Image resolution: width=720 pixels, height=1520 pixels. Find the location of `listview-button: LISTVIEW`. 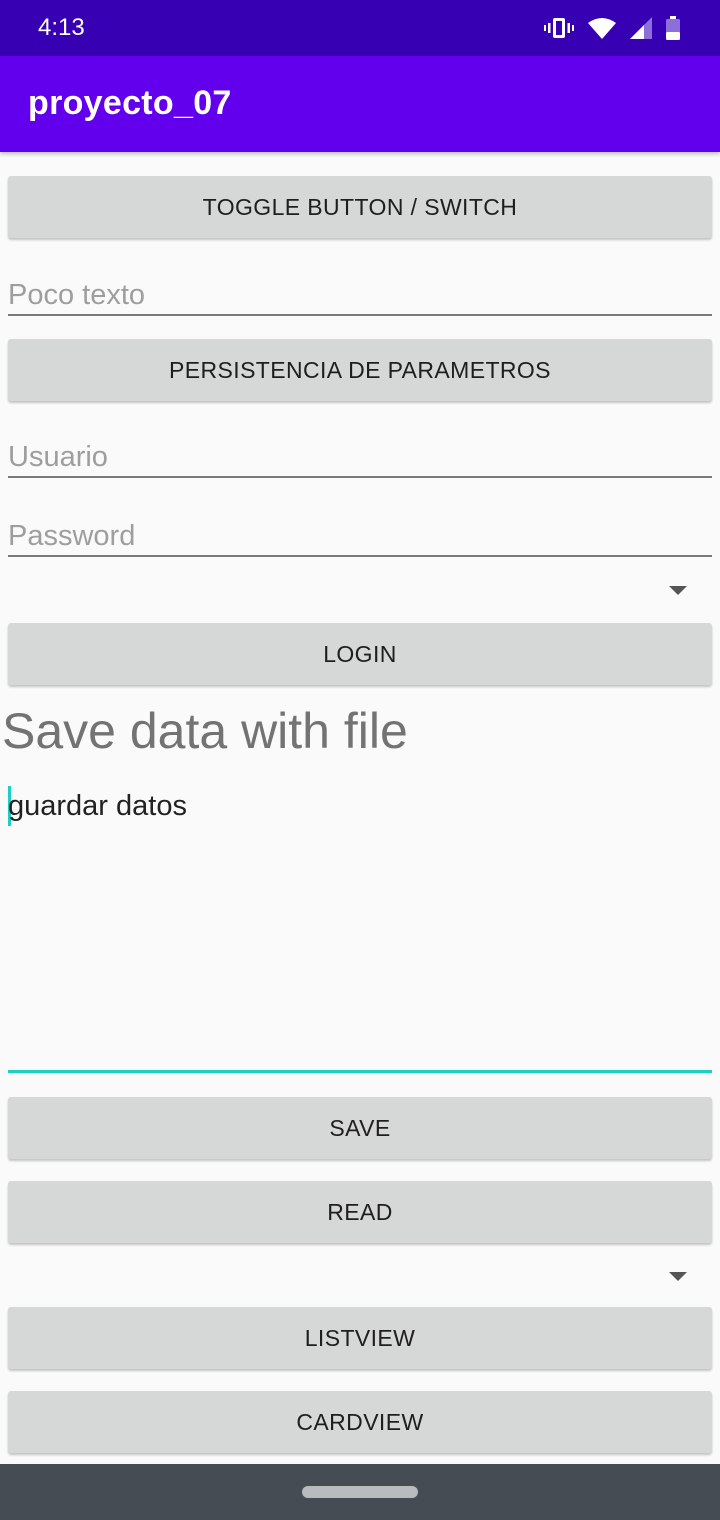

listview-button: LISTVIEW is located at coordinates (360, 1338).